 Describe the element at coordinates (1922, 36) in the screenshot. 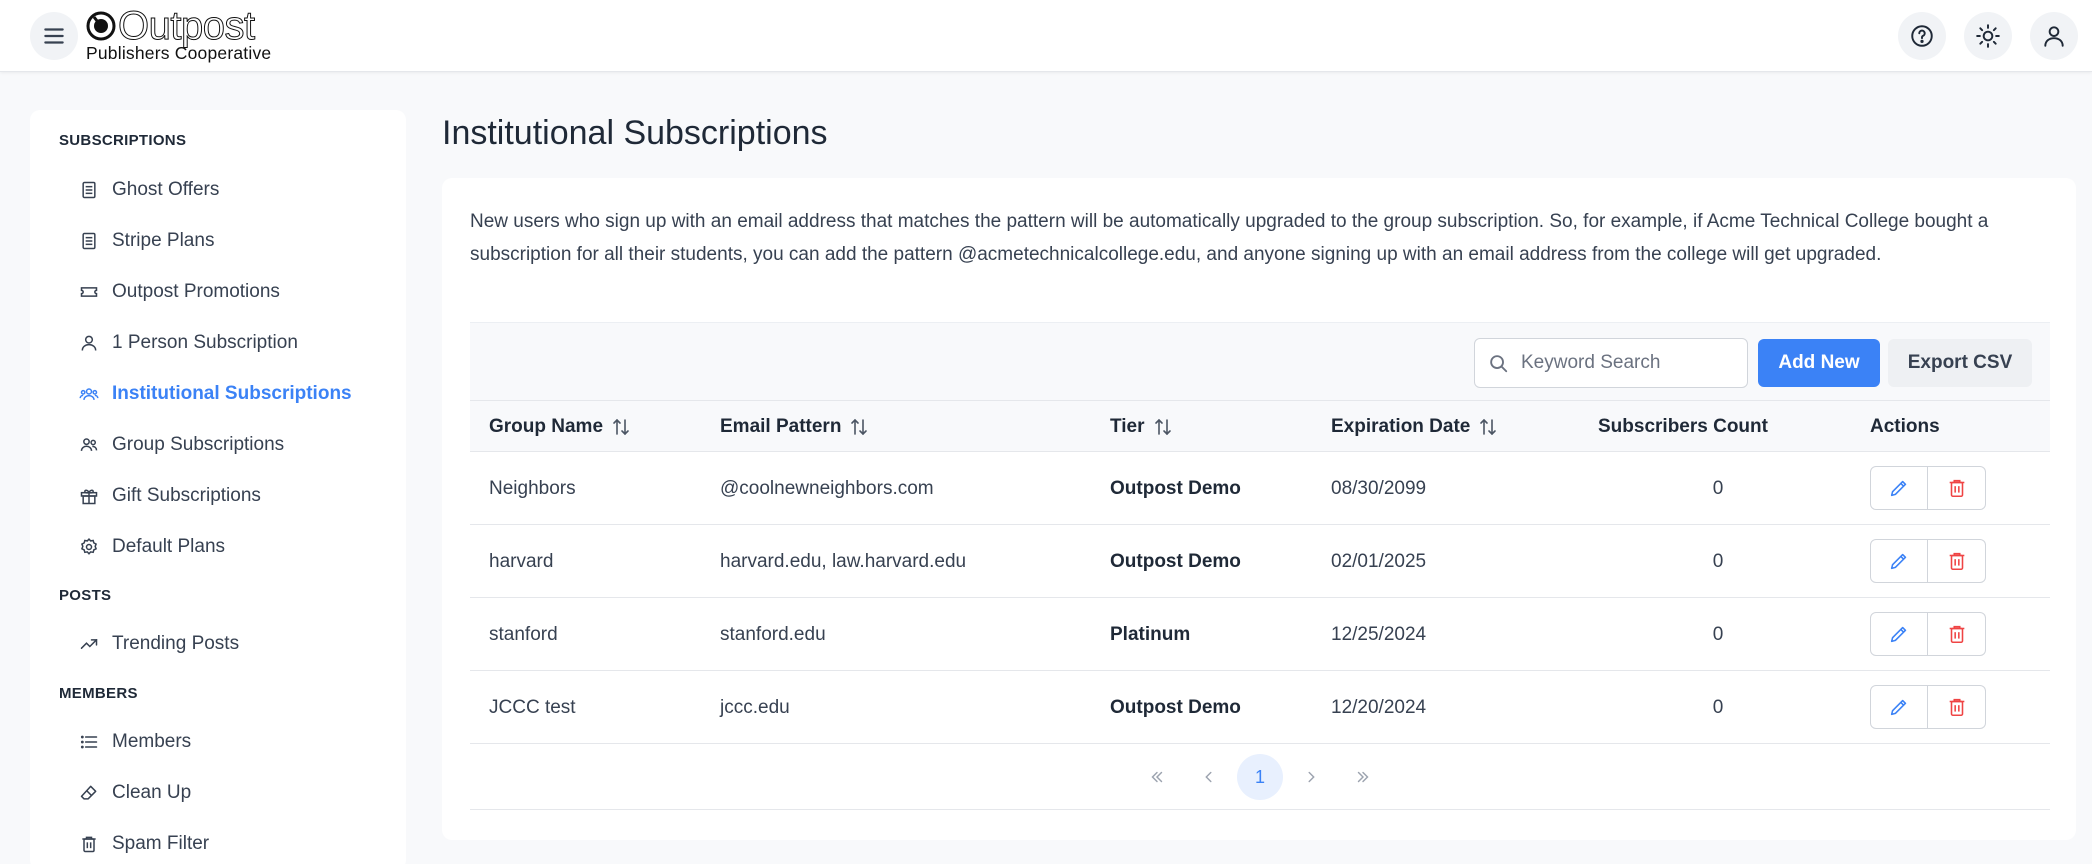

I see `help-button` at that location.